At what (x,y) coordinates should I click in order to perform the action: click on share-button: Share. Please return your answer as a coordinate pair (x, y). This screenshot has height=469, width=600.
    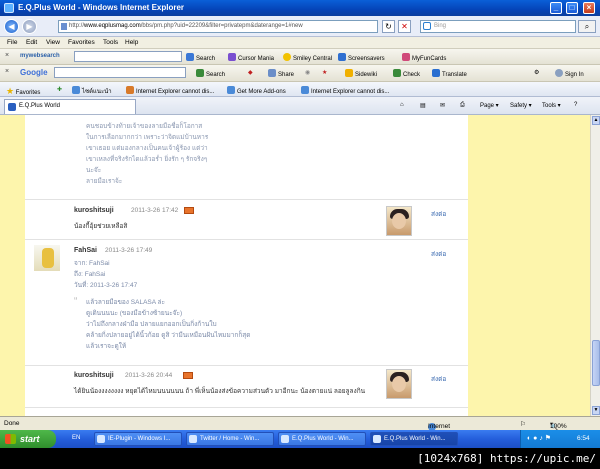
    Looking at the image, I should click on (281, 73).